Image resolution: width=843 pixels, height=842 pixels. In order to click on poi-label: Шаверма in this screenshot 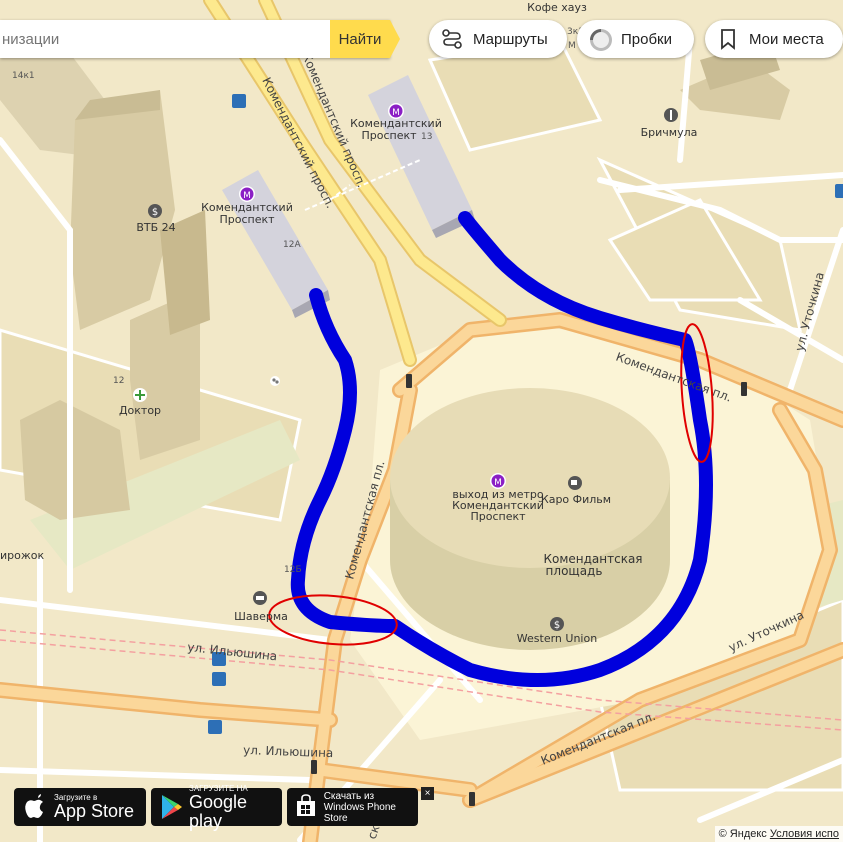, I will do `click(261, 616)`.